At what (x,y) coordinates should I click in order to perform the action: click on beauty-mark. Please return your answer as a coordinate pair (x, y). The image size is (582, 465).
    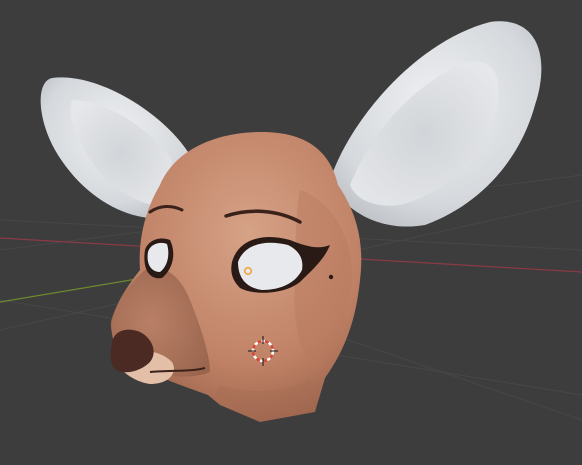
    Looking at the image, I should click on (331, 277).